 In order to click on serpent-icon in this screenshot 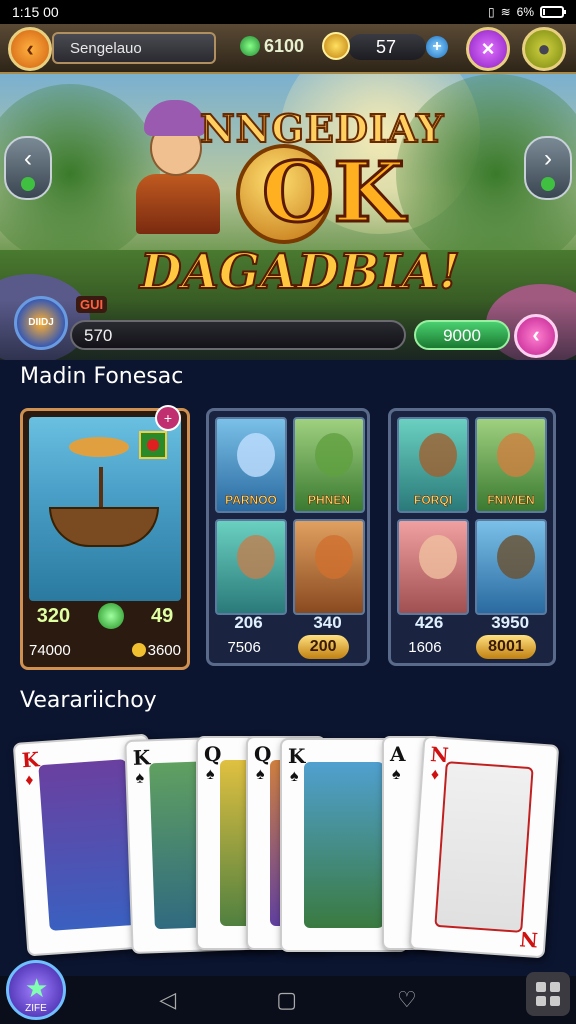, I will do `click(334, 455)`.